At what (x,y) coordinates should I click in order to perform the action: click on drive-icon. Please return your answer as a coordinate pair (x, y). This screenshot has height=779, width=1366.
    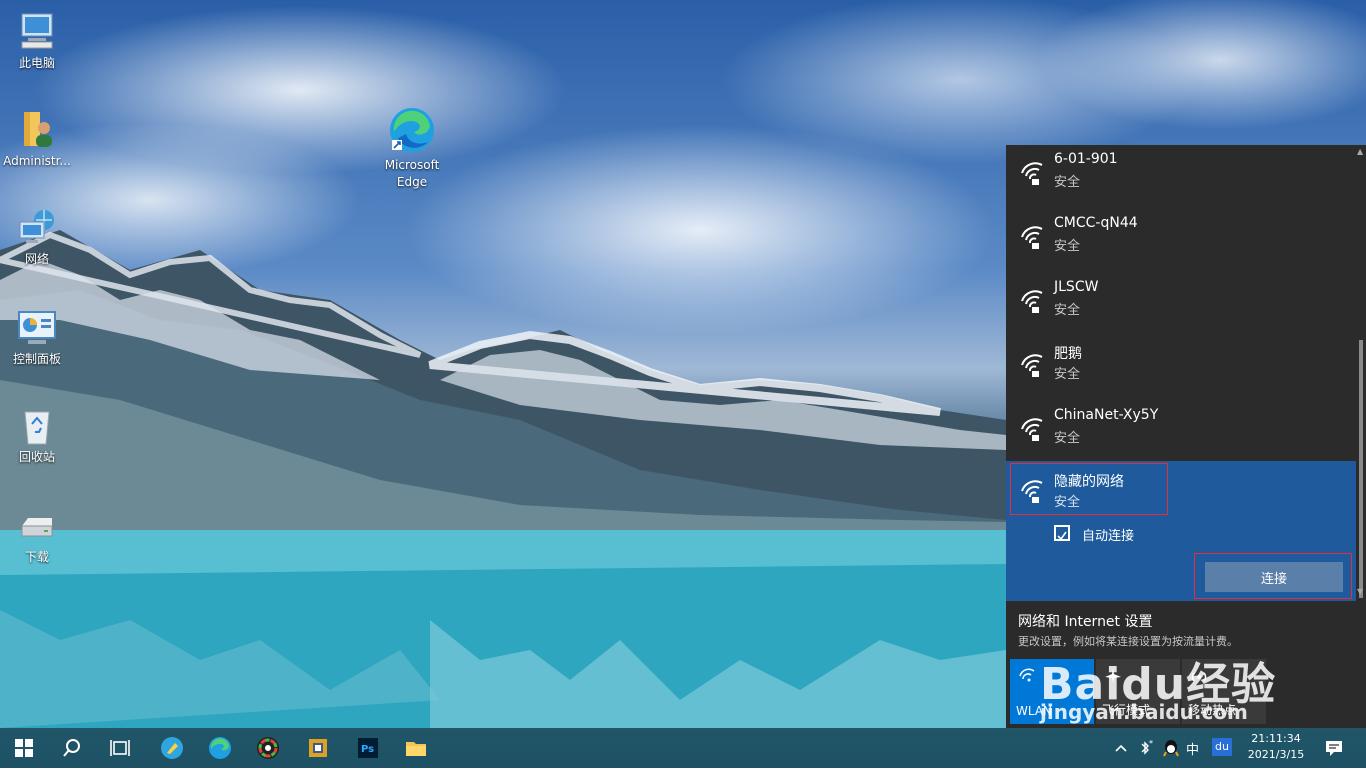
    Looking at the image, I should click on (37, 525).